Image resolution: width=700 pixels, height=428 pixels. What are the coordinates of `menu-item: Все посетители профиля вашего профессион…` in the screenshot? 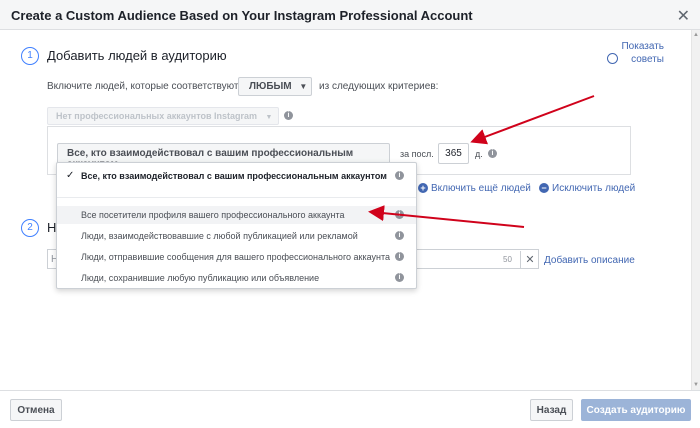 It's located at (236, 215).